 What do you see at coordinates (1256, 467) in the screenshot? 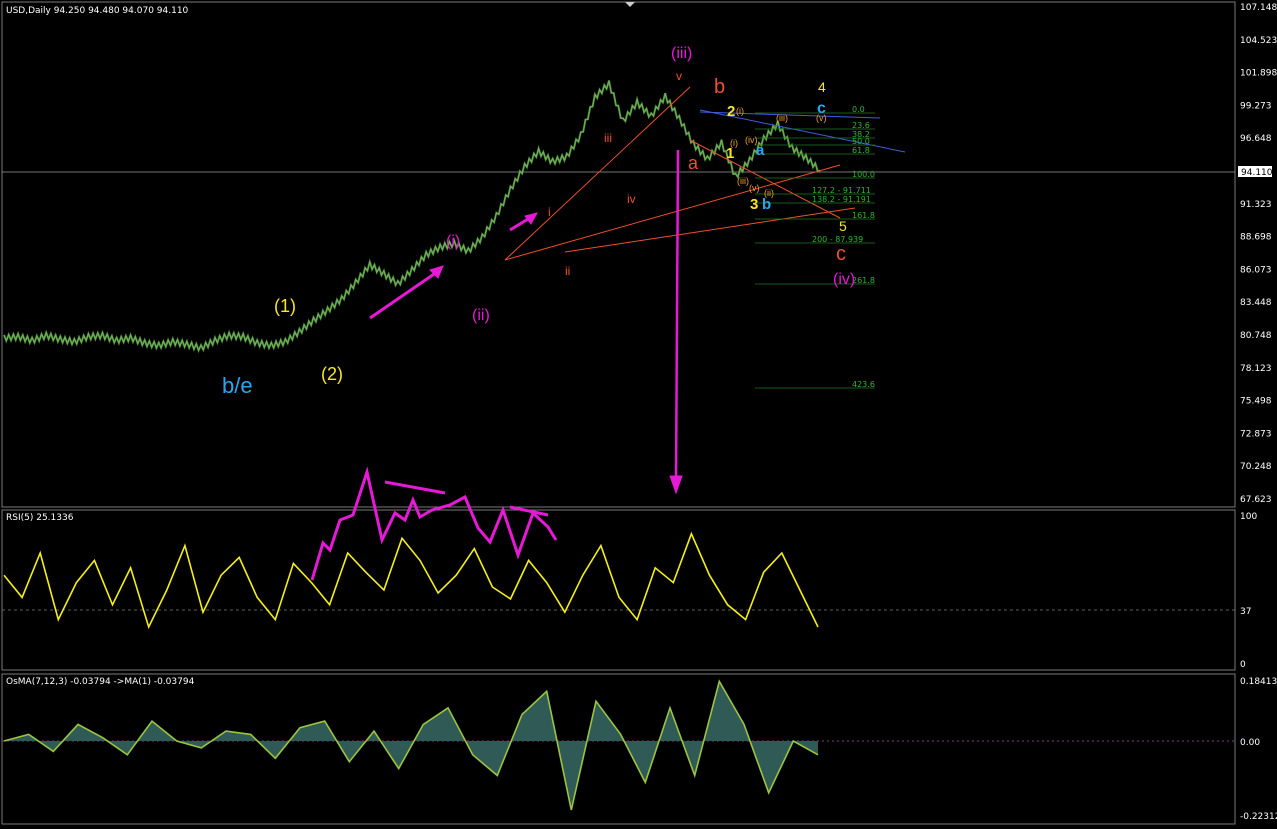
I see `price-tick: 70.248` at bounding box center [1256, 467].